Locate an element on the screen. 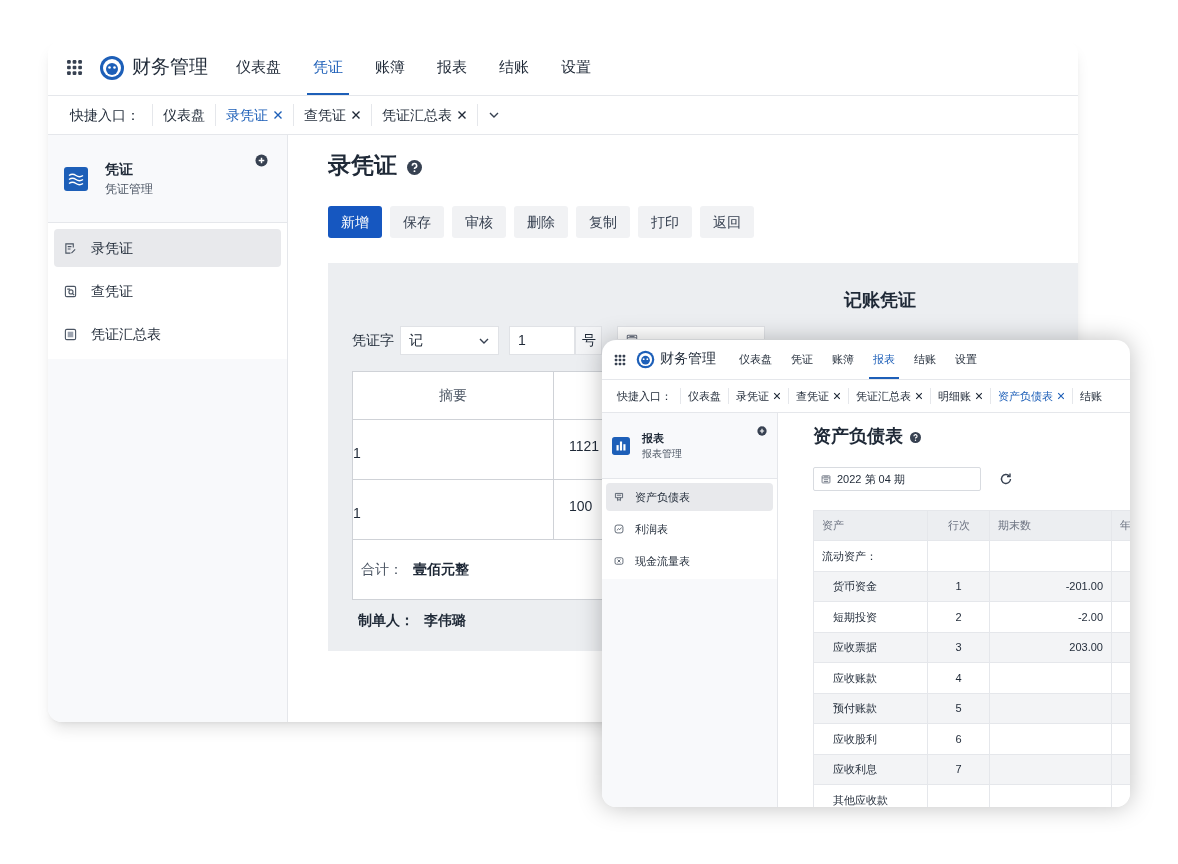  module-title: 报表 is located at coordinates (653, 439).